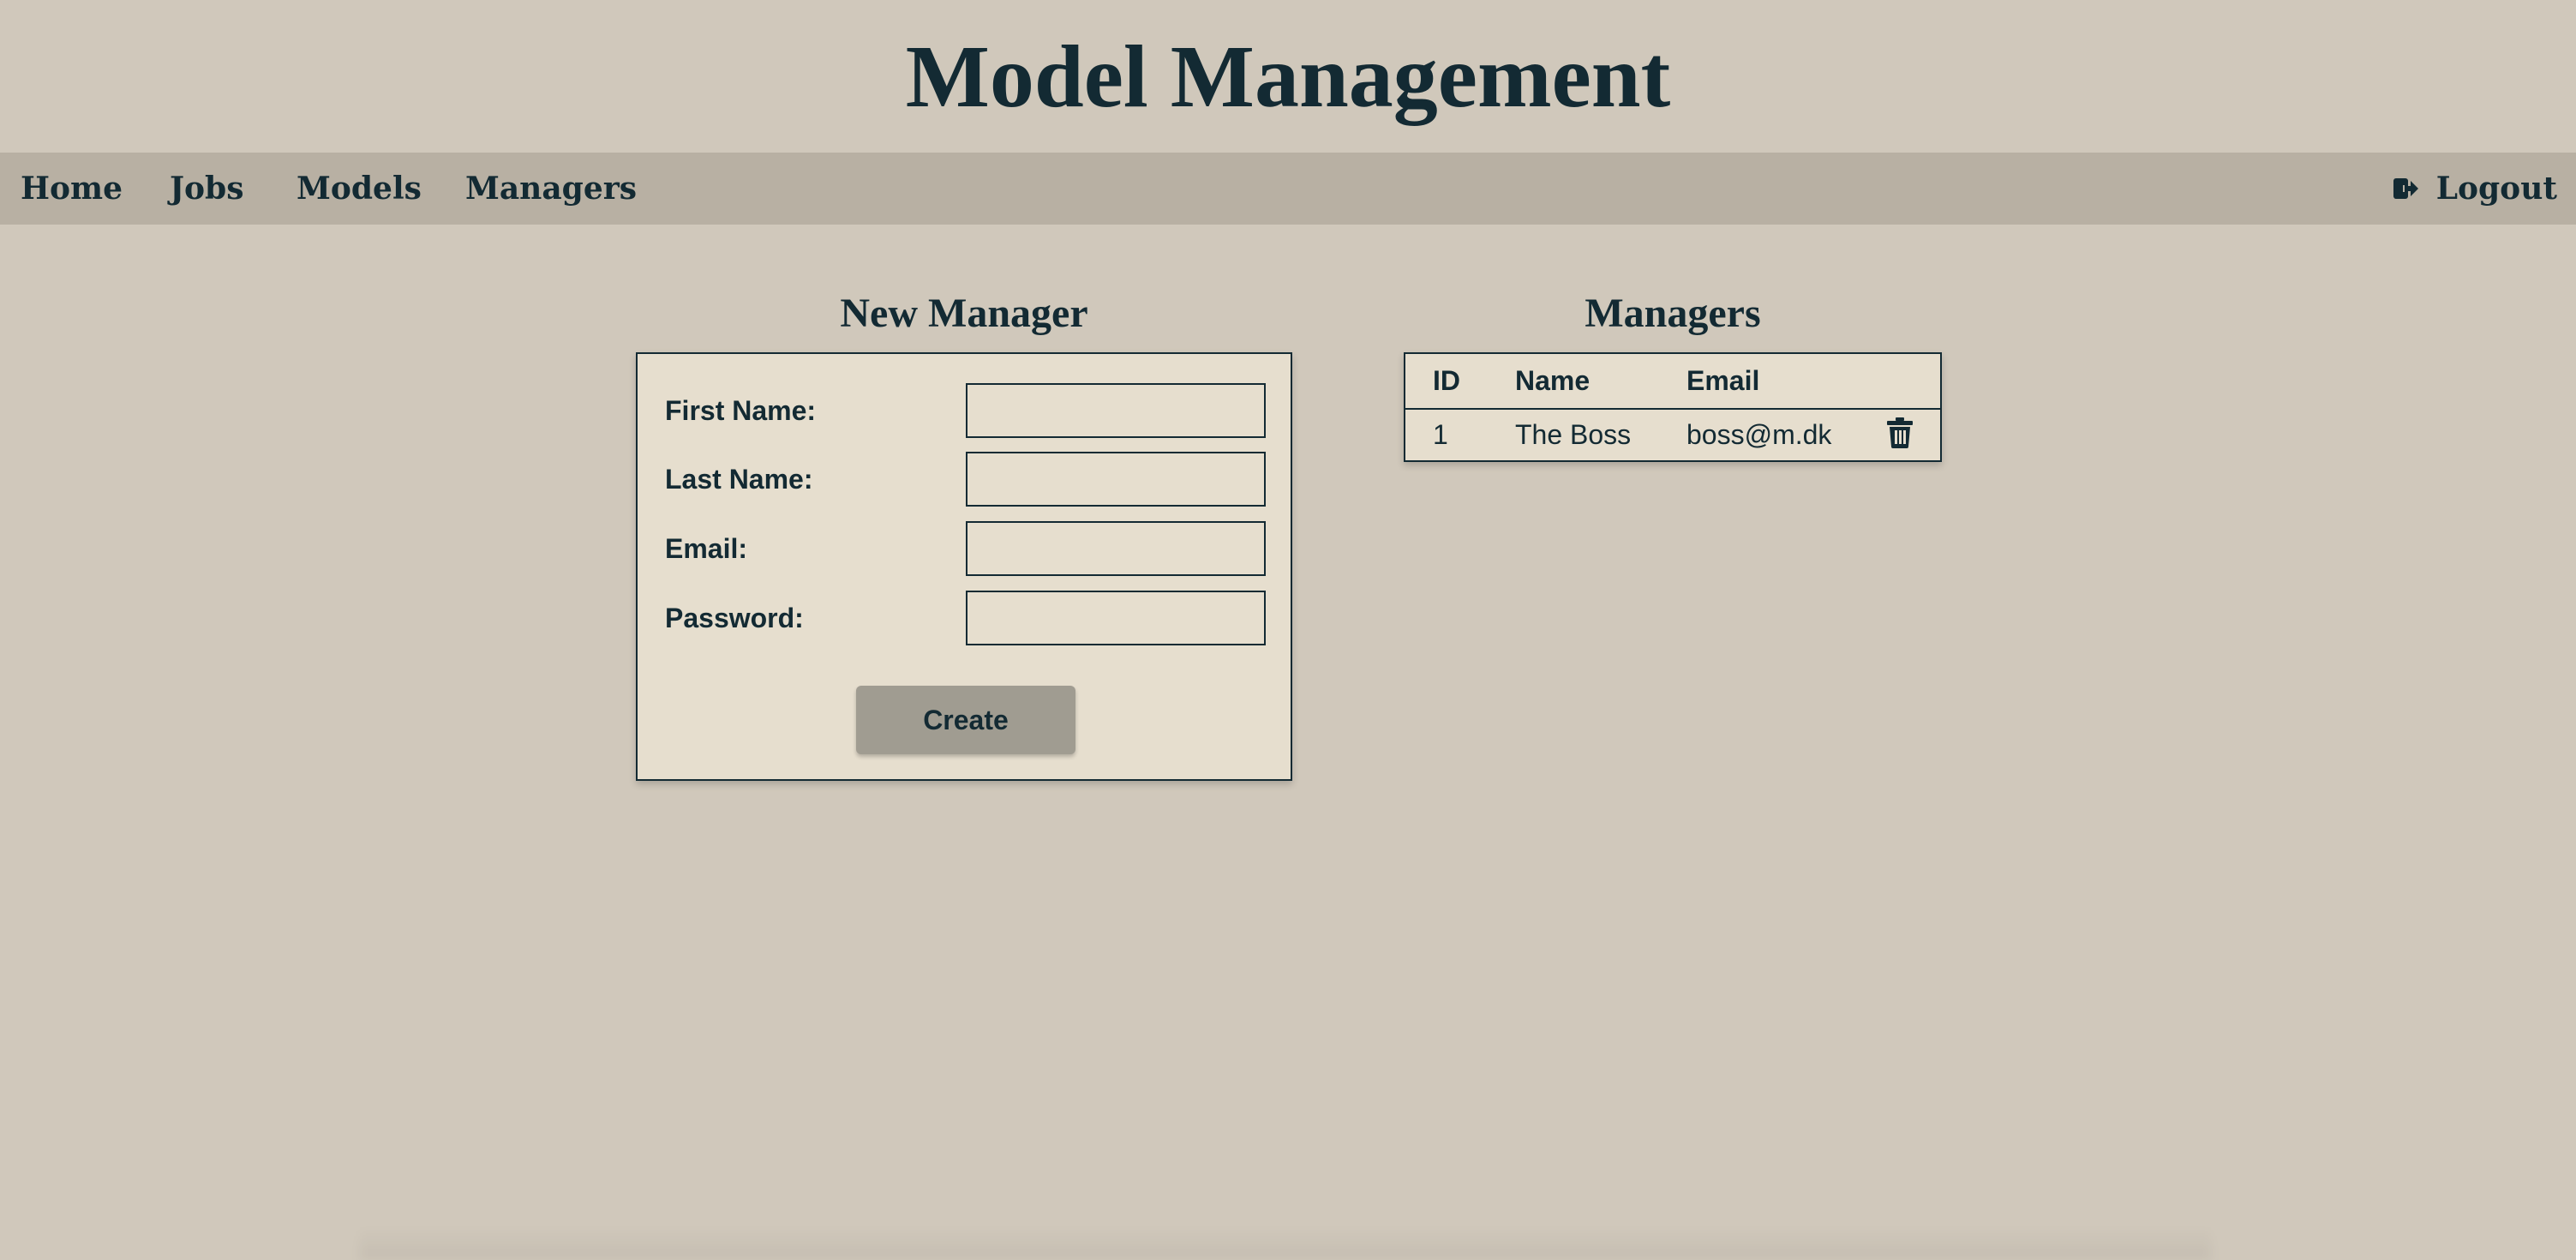 The image size is (2576, 1260). Describe the element at coordinates (1116, 410) in the screenshot. I see `first-name-input` at that location.